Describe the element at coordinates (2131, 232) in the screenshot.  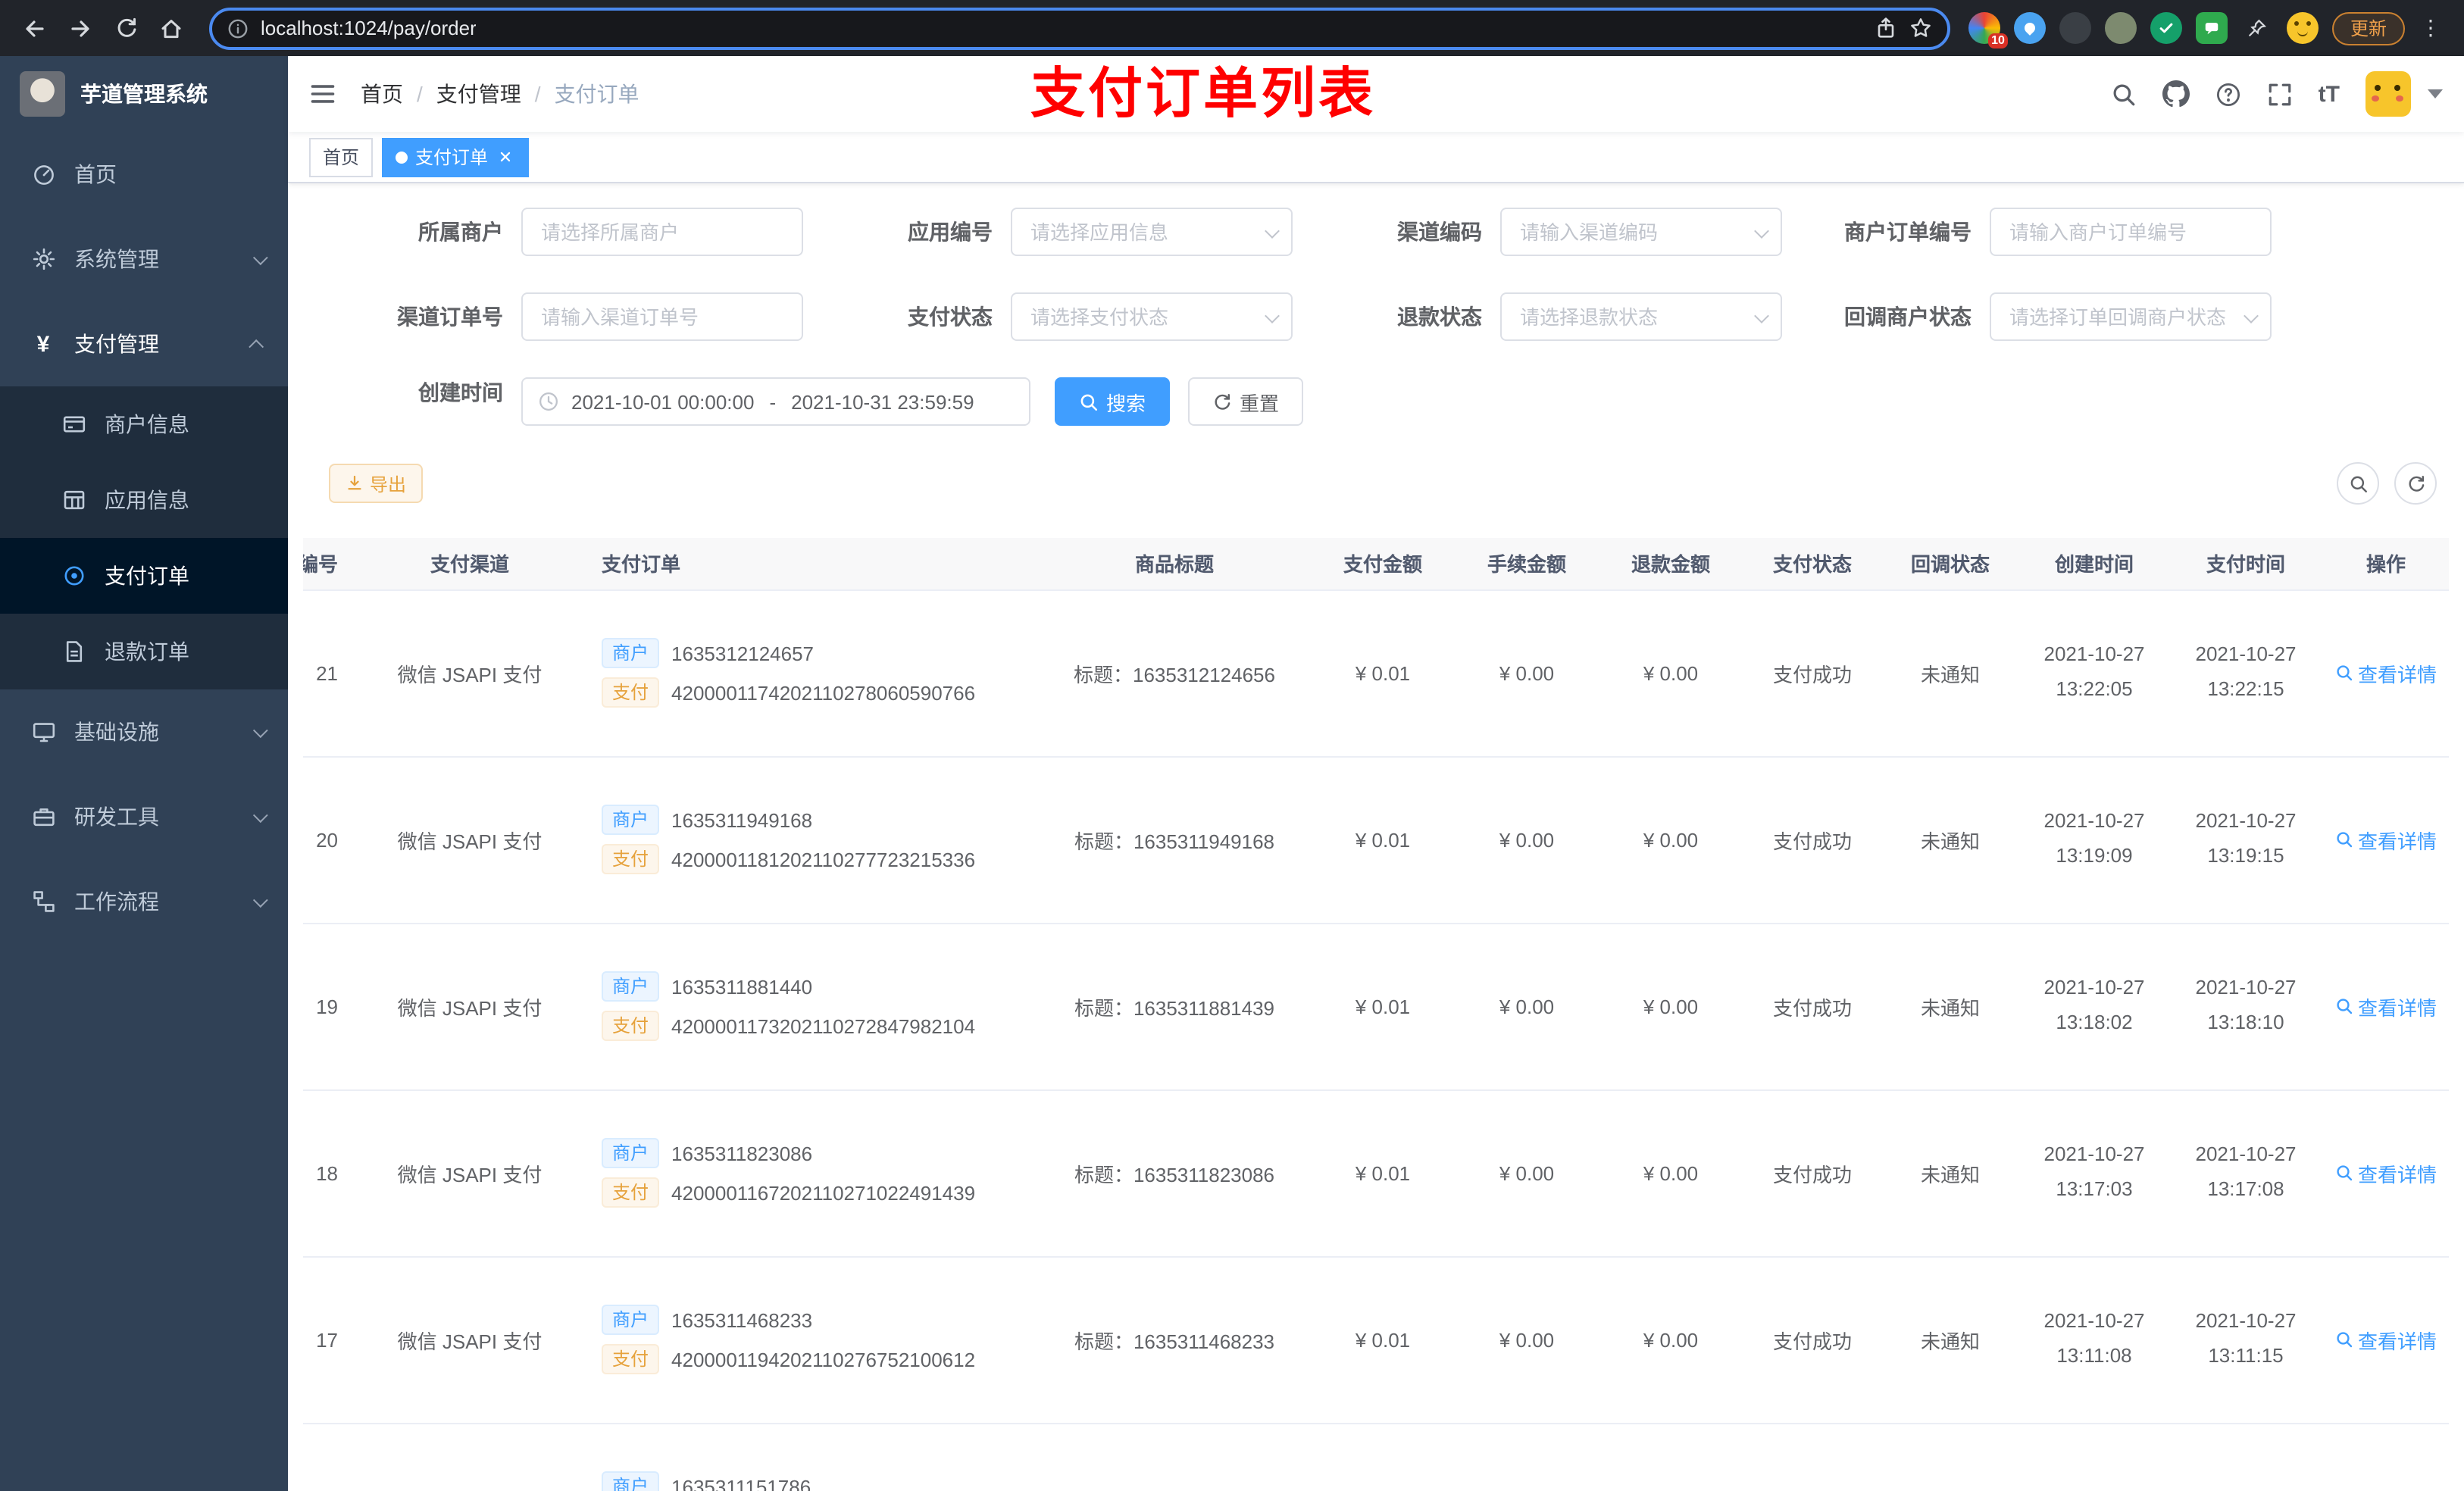
I see `merchant-order-no-input` at that location.